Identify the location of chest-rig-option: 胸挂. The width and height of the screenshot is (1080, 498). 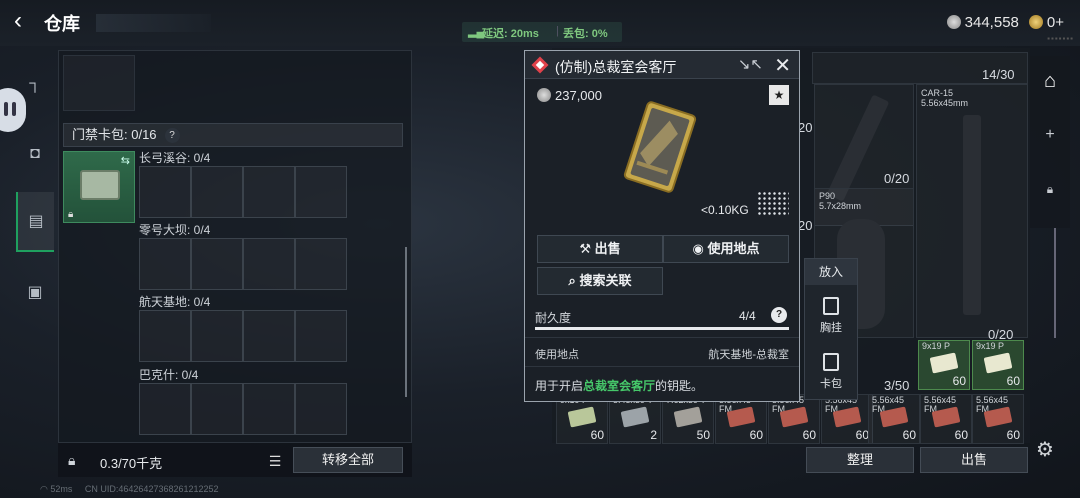
(831, 316).